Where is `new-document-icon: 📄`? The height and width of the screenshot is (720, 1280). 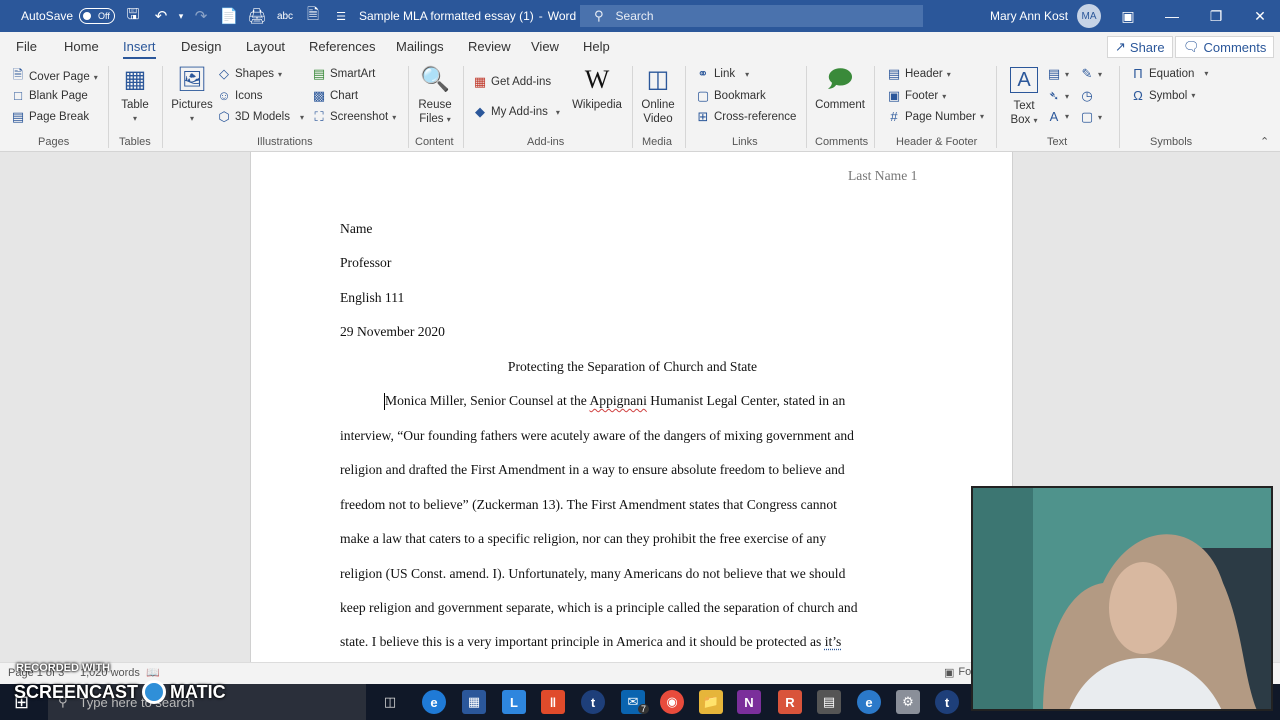 new-document-icon: 📄 is located at coordinates (229, 16).